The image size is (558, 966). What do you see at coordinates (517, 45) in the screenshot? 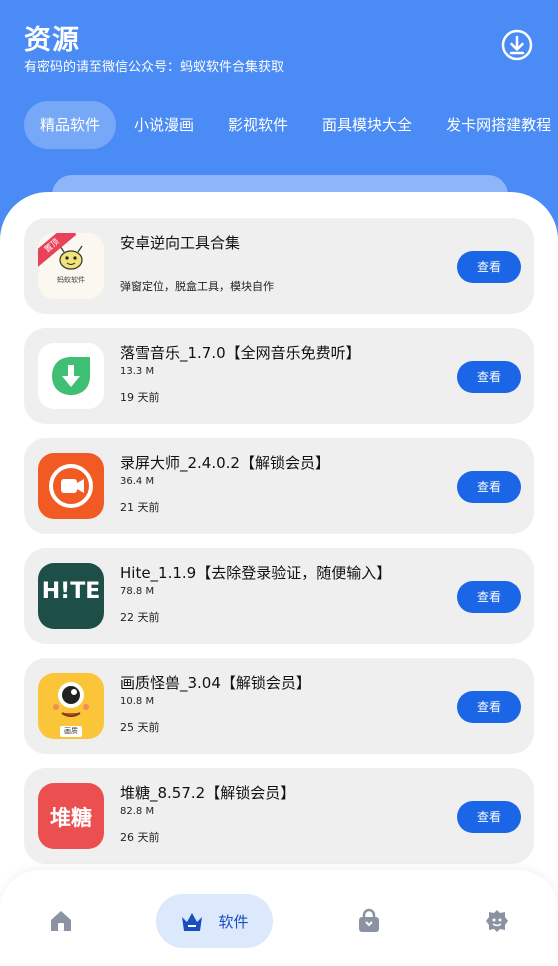
I see `download-circle-icon` at bounding box center [517, 45].